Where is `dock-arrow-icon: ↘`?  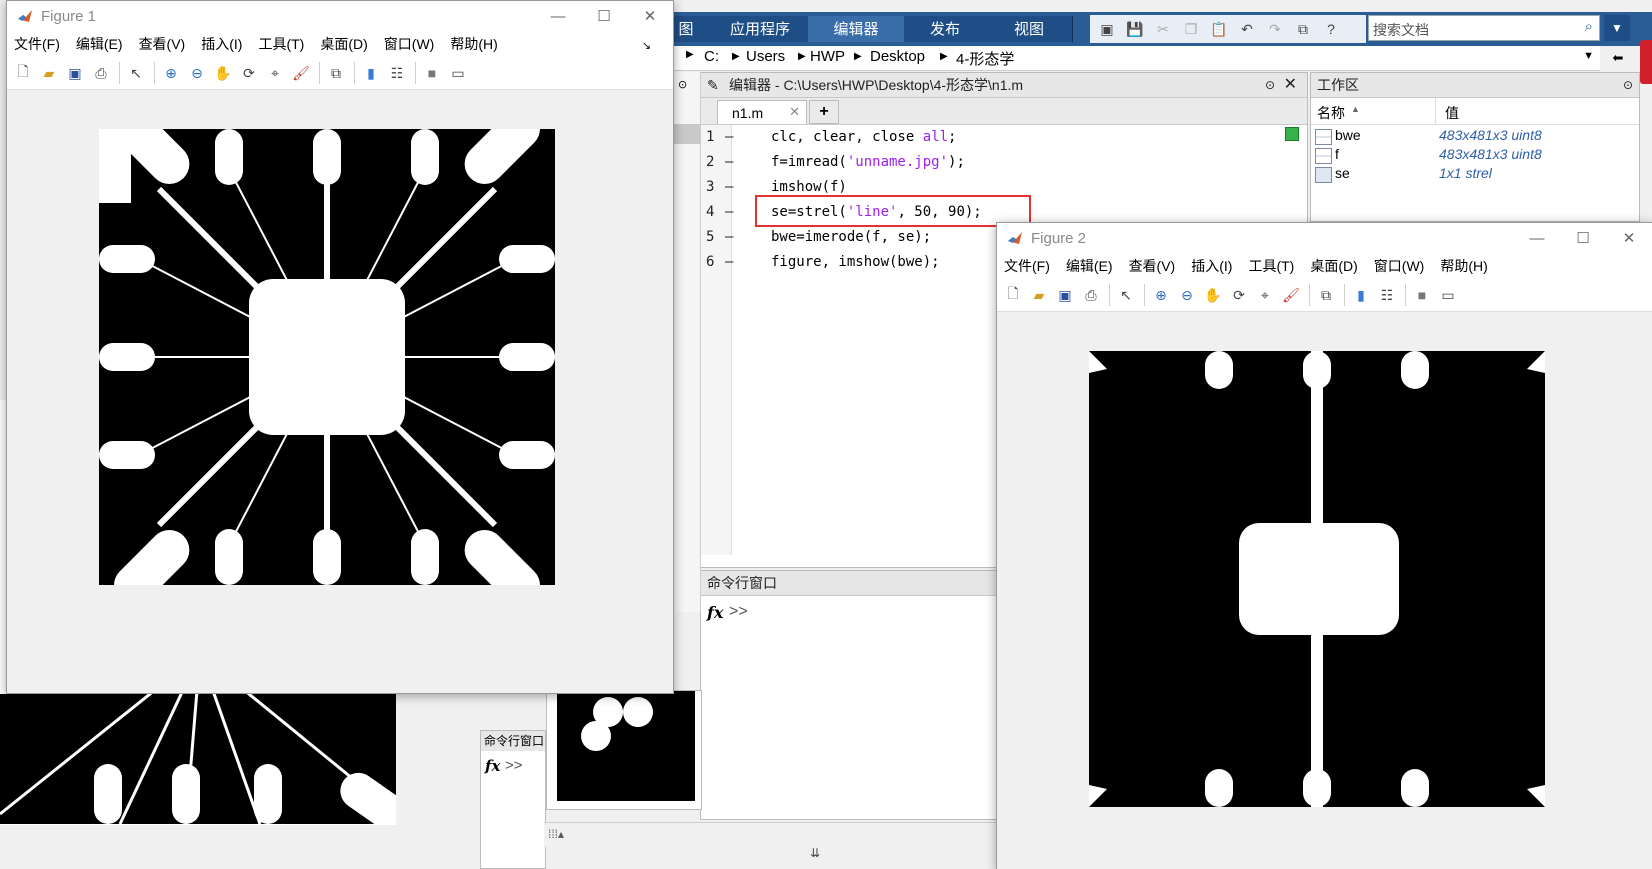
dock-arrow-icon: ↘ is located at coordinates (646, 45).